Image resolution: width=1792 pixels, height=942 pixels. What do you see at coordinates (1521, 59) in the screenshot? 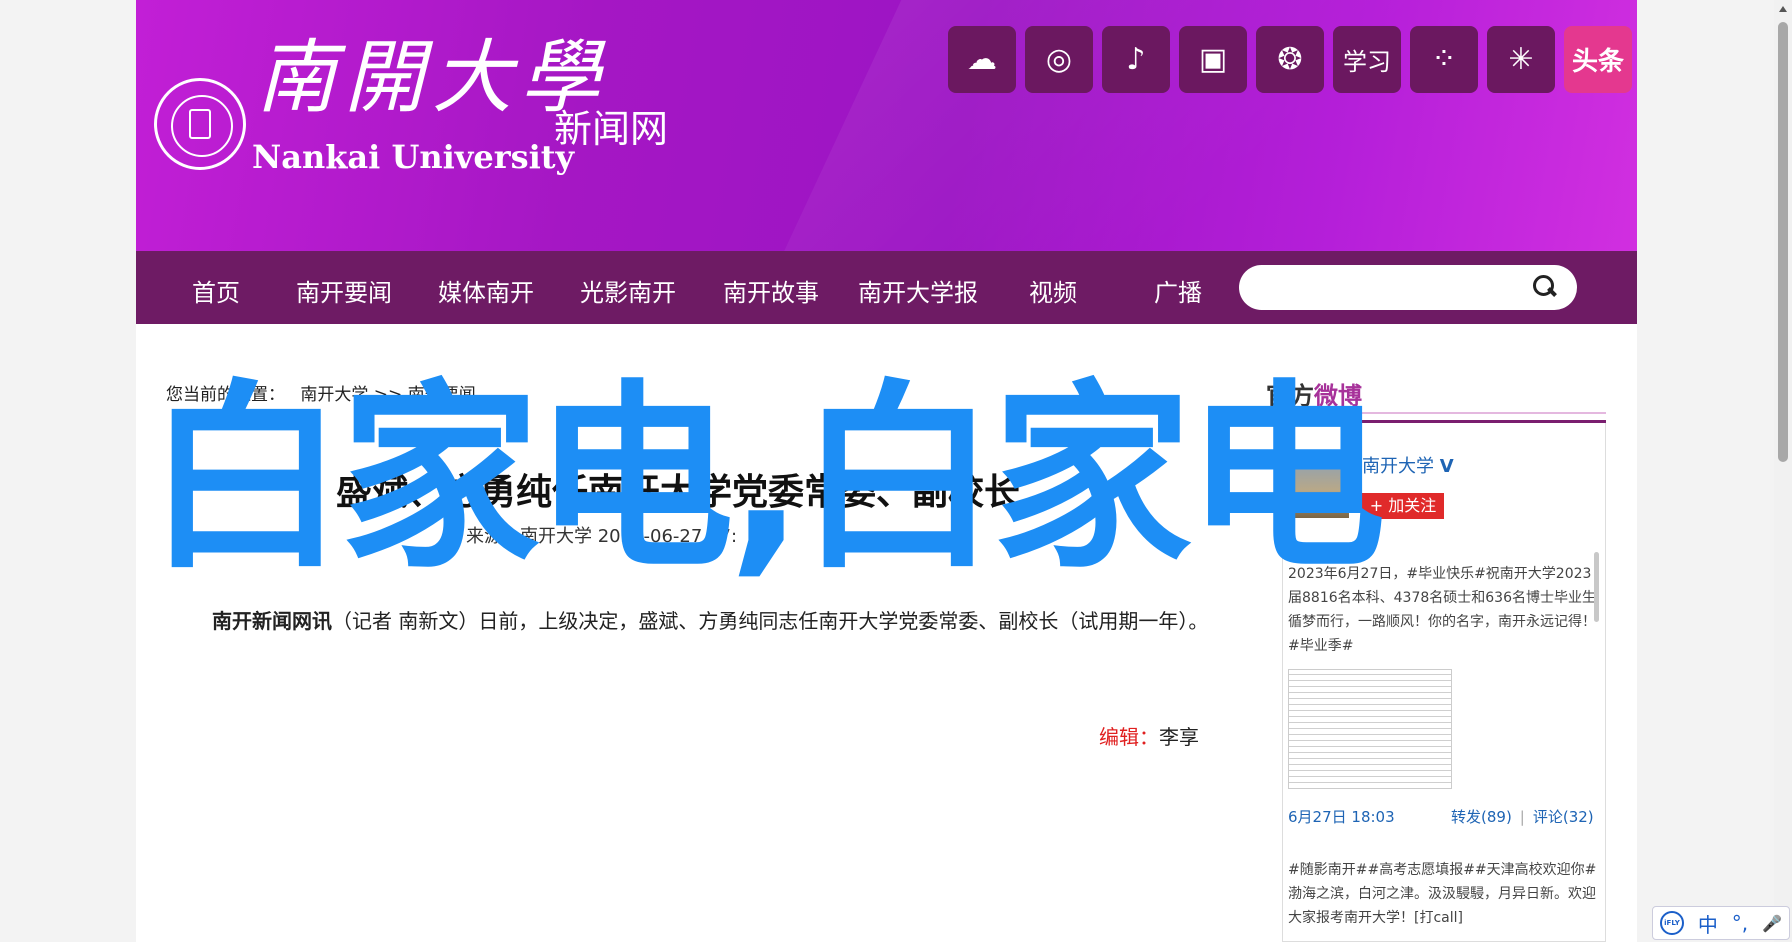
I see `dandelion-icon: ✳` at bounding box center [1521, 59].